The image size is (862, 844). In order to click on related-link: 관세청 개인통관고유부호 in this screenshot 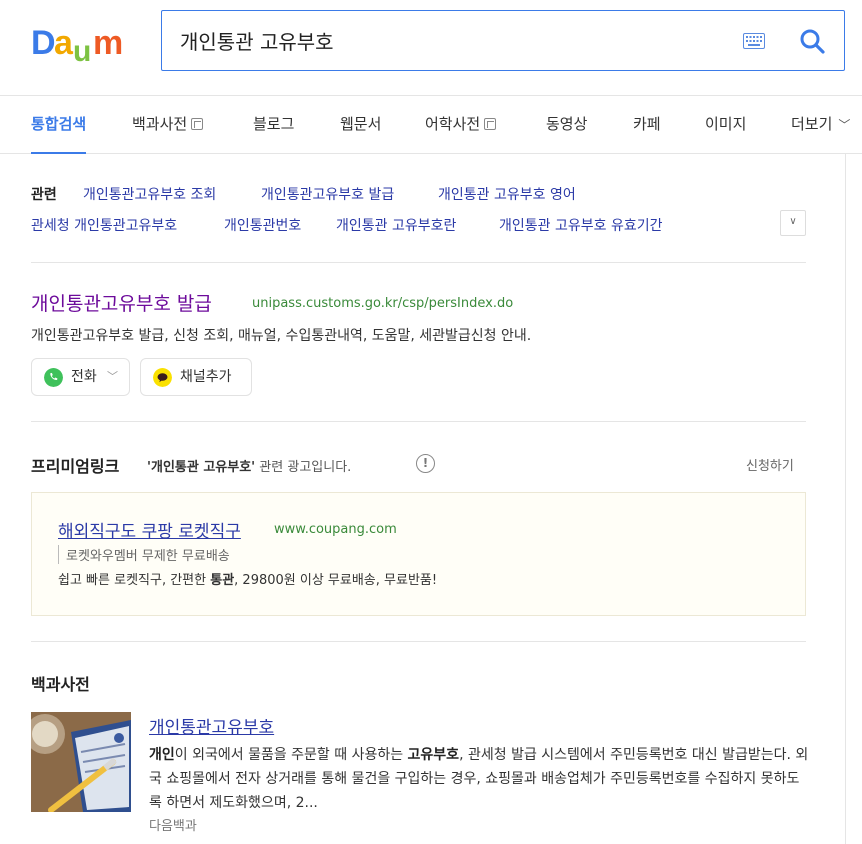, I will do `click(104, 225)`.